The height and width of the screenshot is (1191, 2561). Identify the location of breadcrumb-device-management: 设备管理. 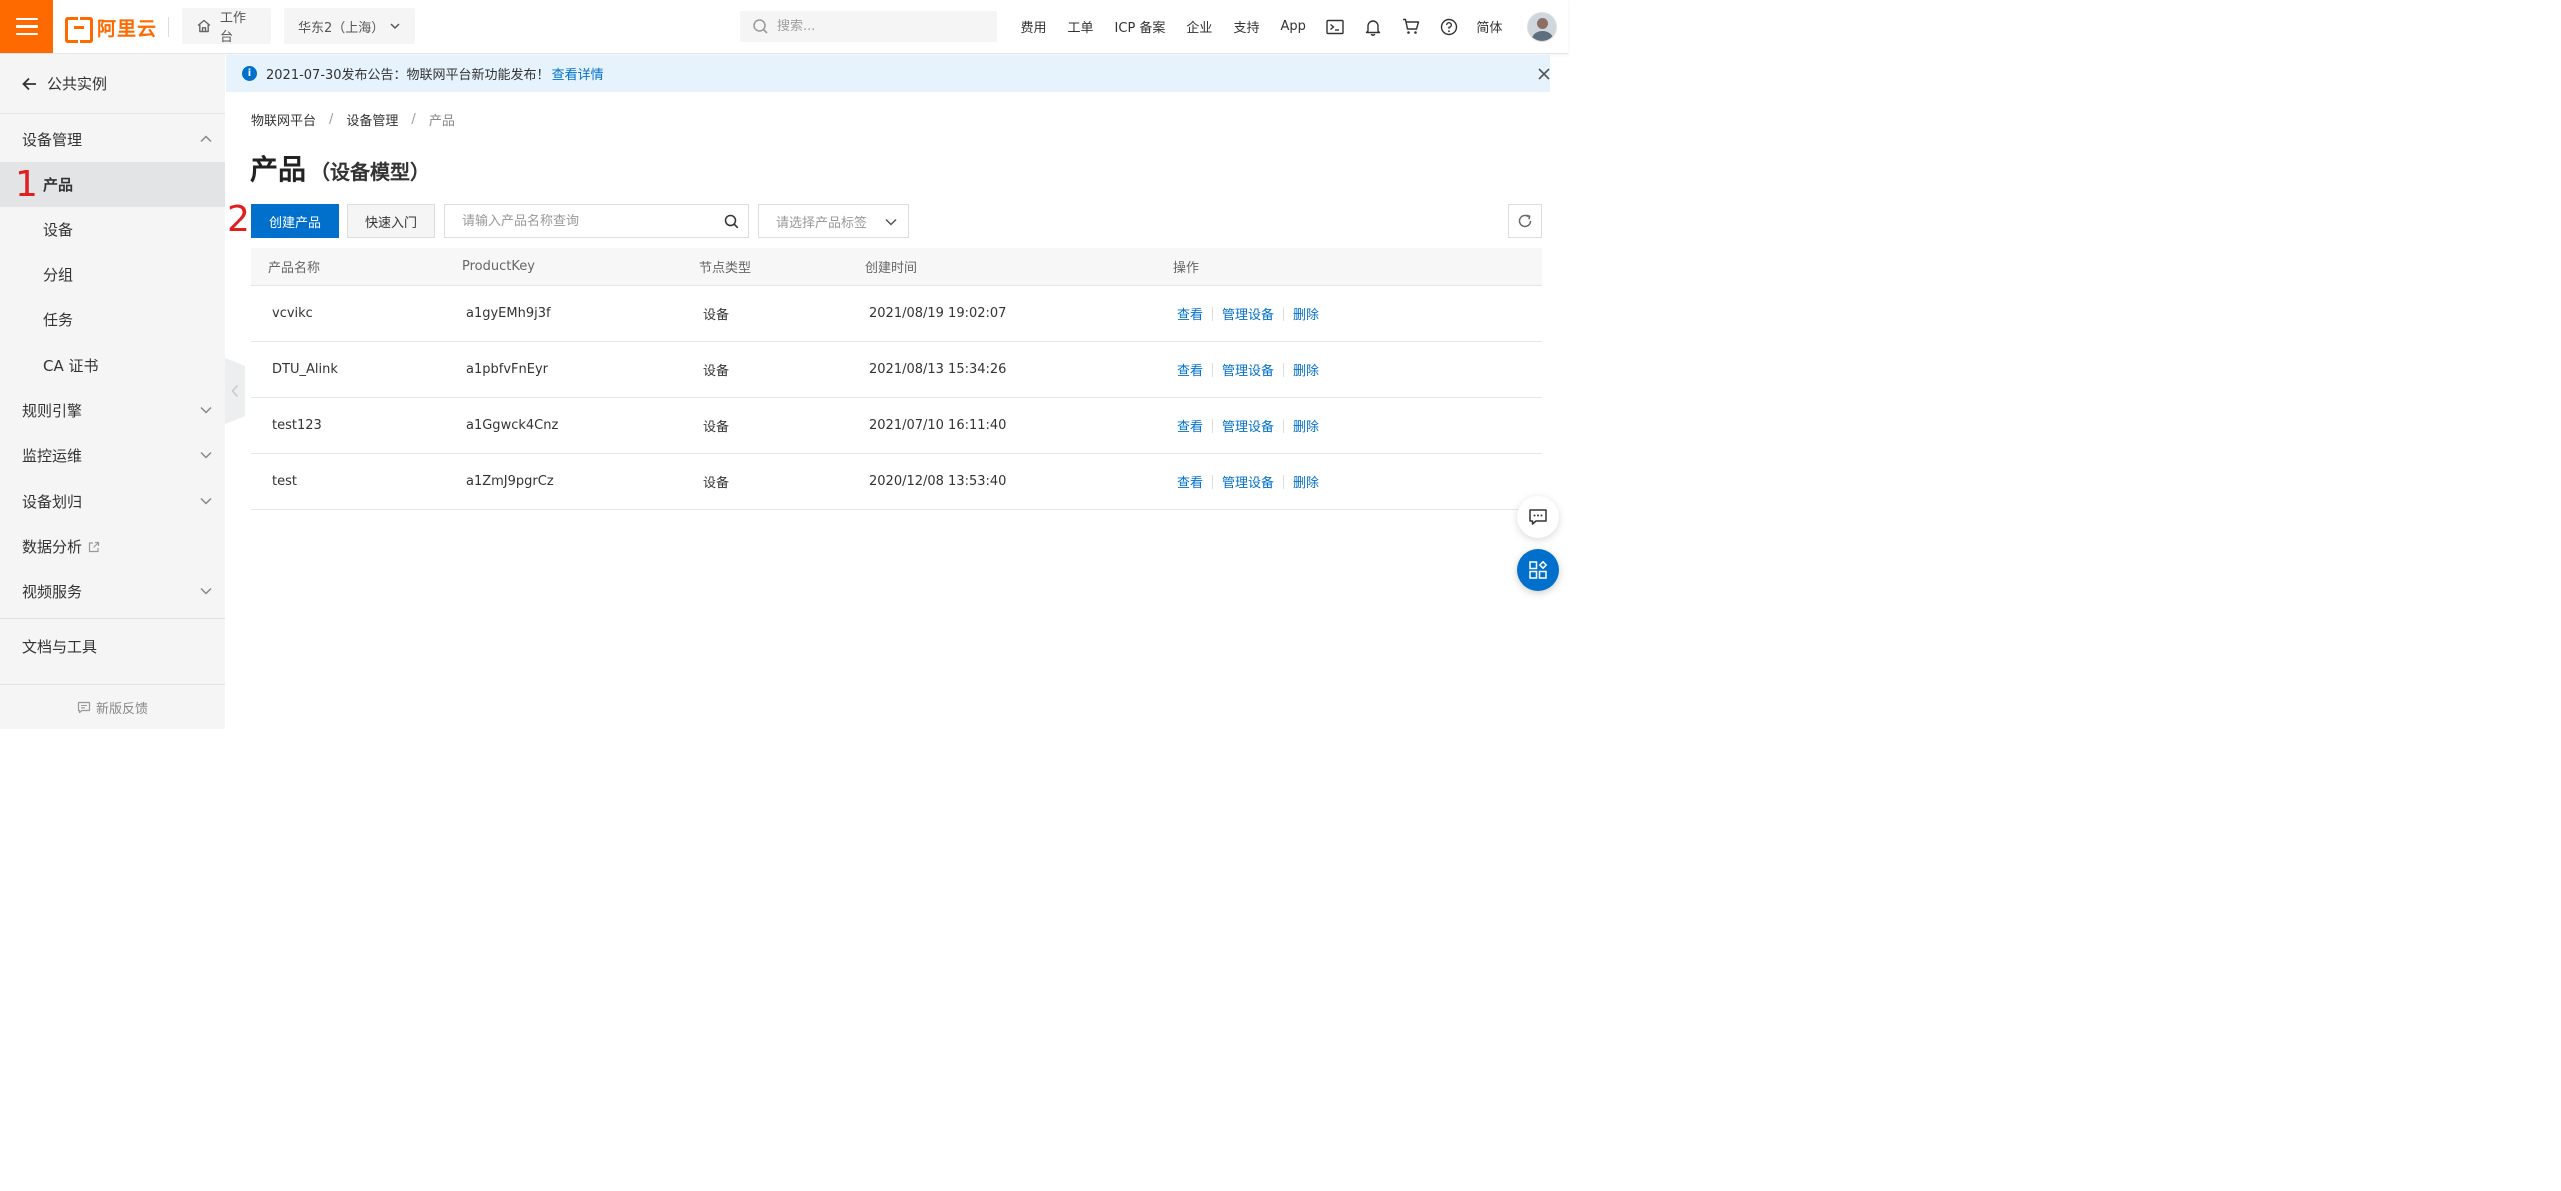
(372, 119).